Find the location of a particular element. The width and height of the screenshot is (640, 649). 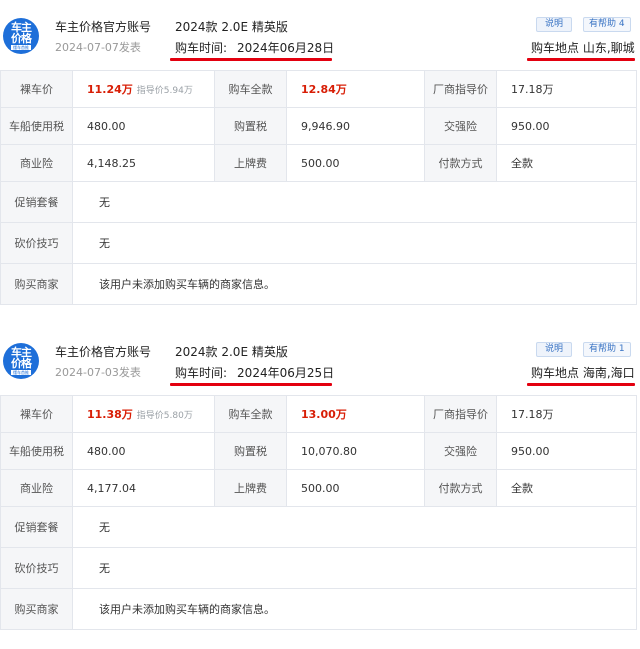

commercial-value: 4,177.04 is located at coordinates (143, 488).